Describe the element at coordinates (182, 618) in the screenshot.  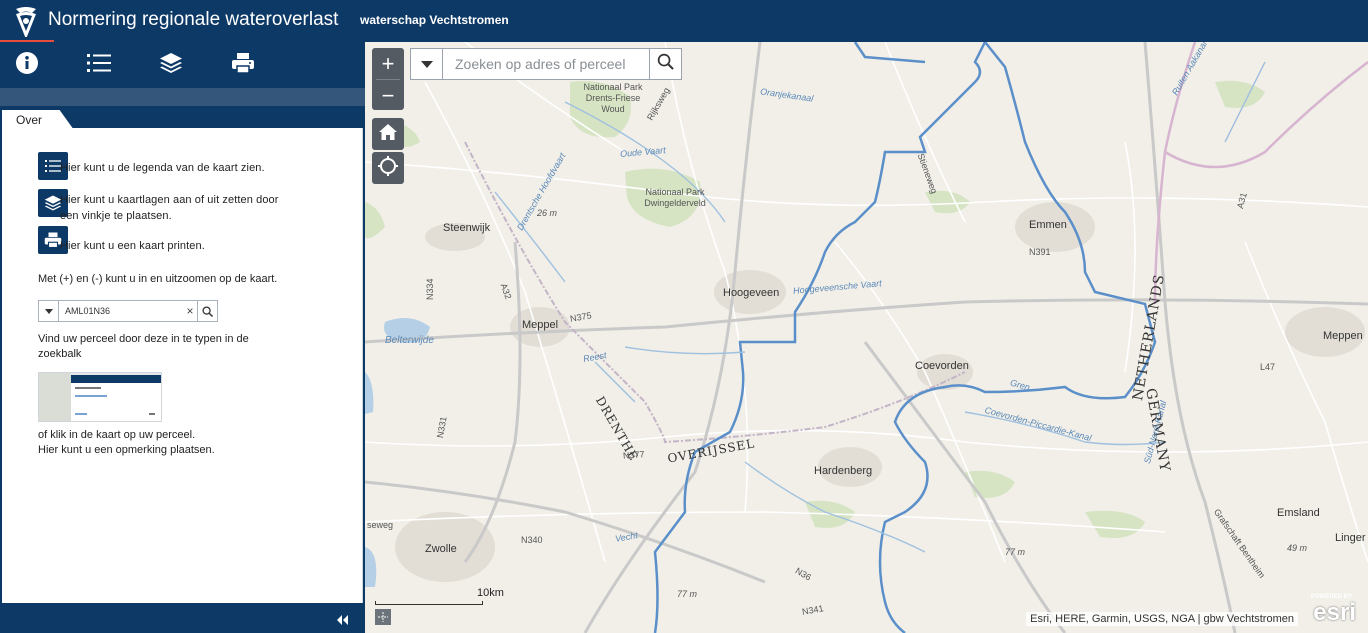
I see `panel-footer` at that location.